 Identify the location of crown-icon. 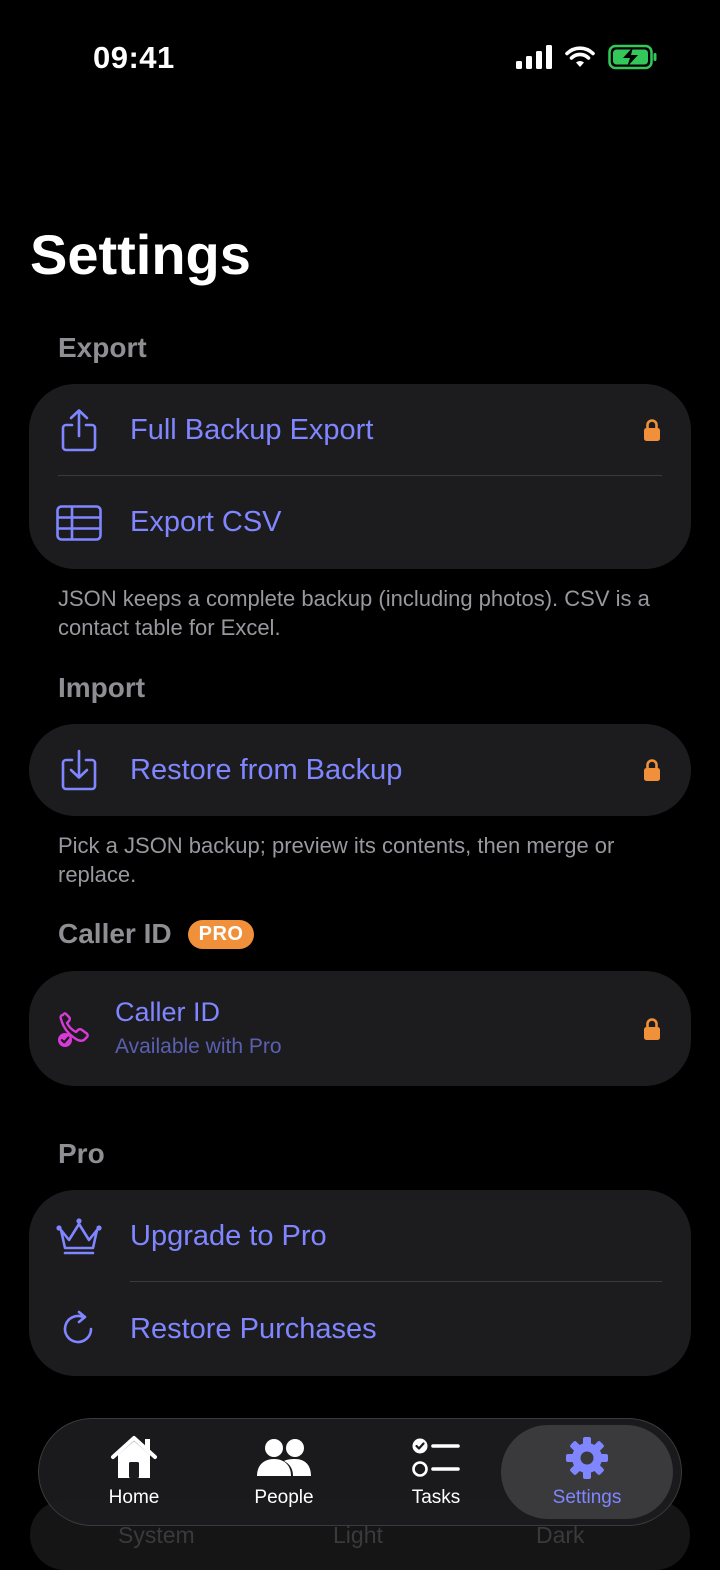
(79, 1236).